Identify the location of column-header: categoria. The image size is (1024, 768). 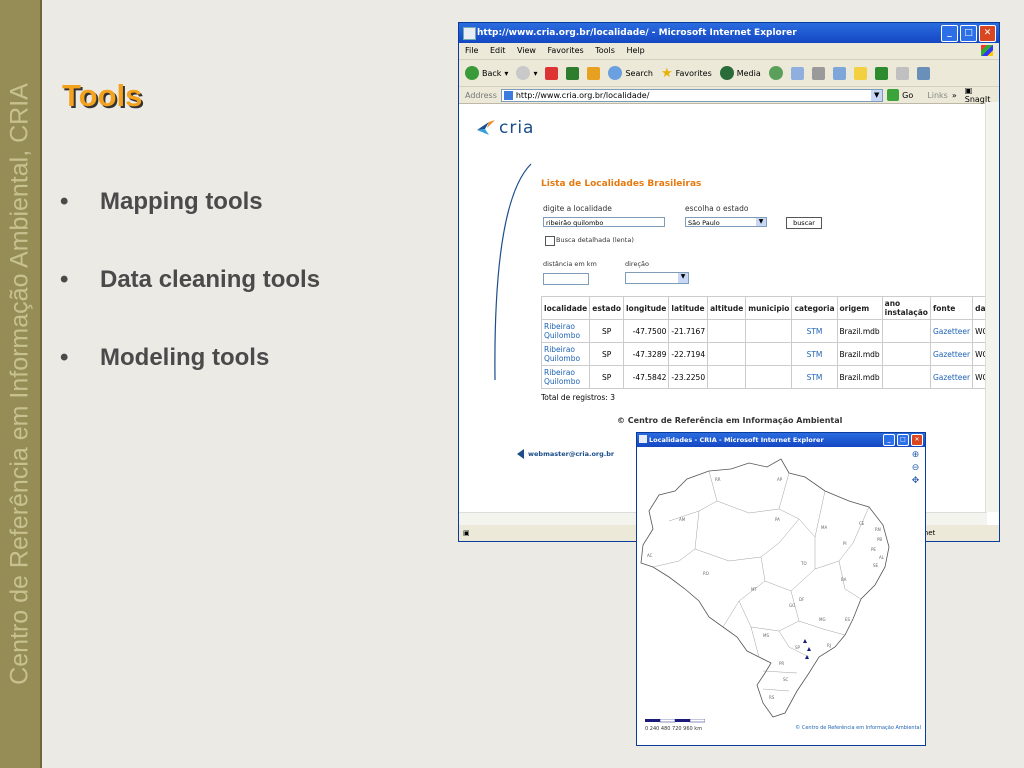
(814, 308).